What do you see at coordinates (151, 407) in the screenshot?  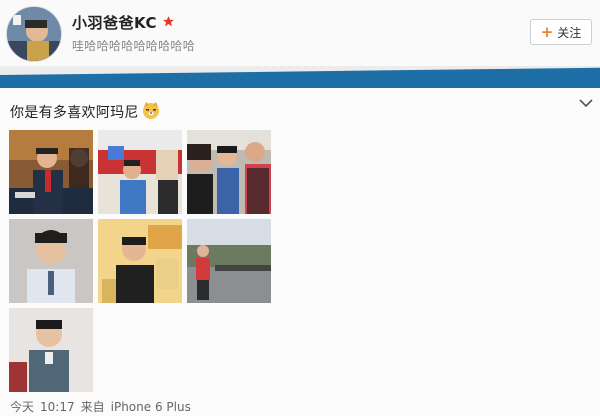 I see `source-device: iPhone 6 Plus` at bounding box center [151, 407].